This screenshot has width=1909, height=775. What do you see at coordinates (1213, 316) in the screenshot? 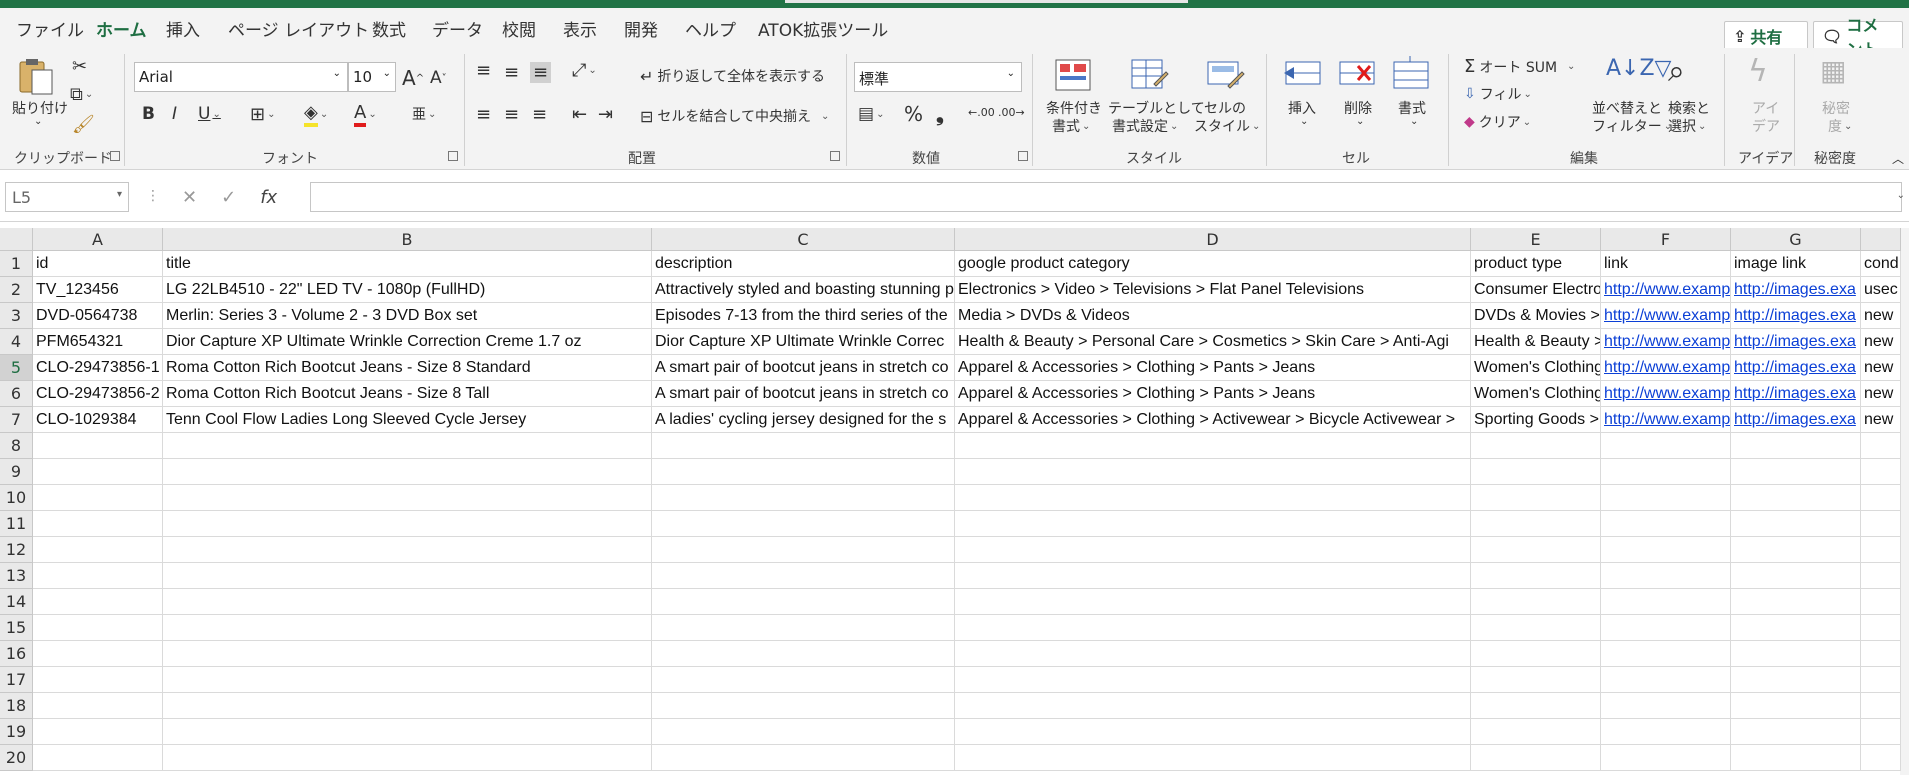
I see `cell: Media > DVDs & Videos` at bounding box center [1213, 316].